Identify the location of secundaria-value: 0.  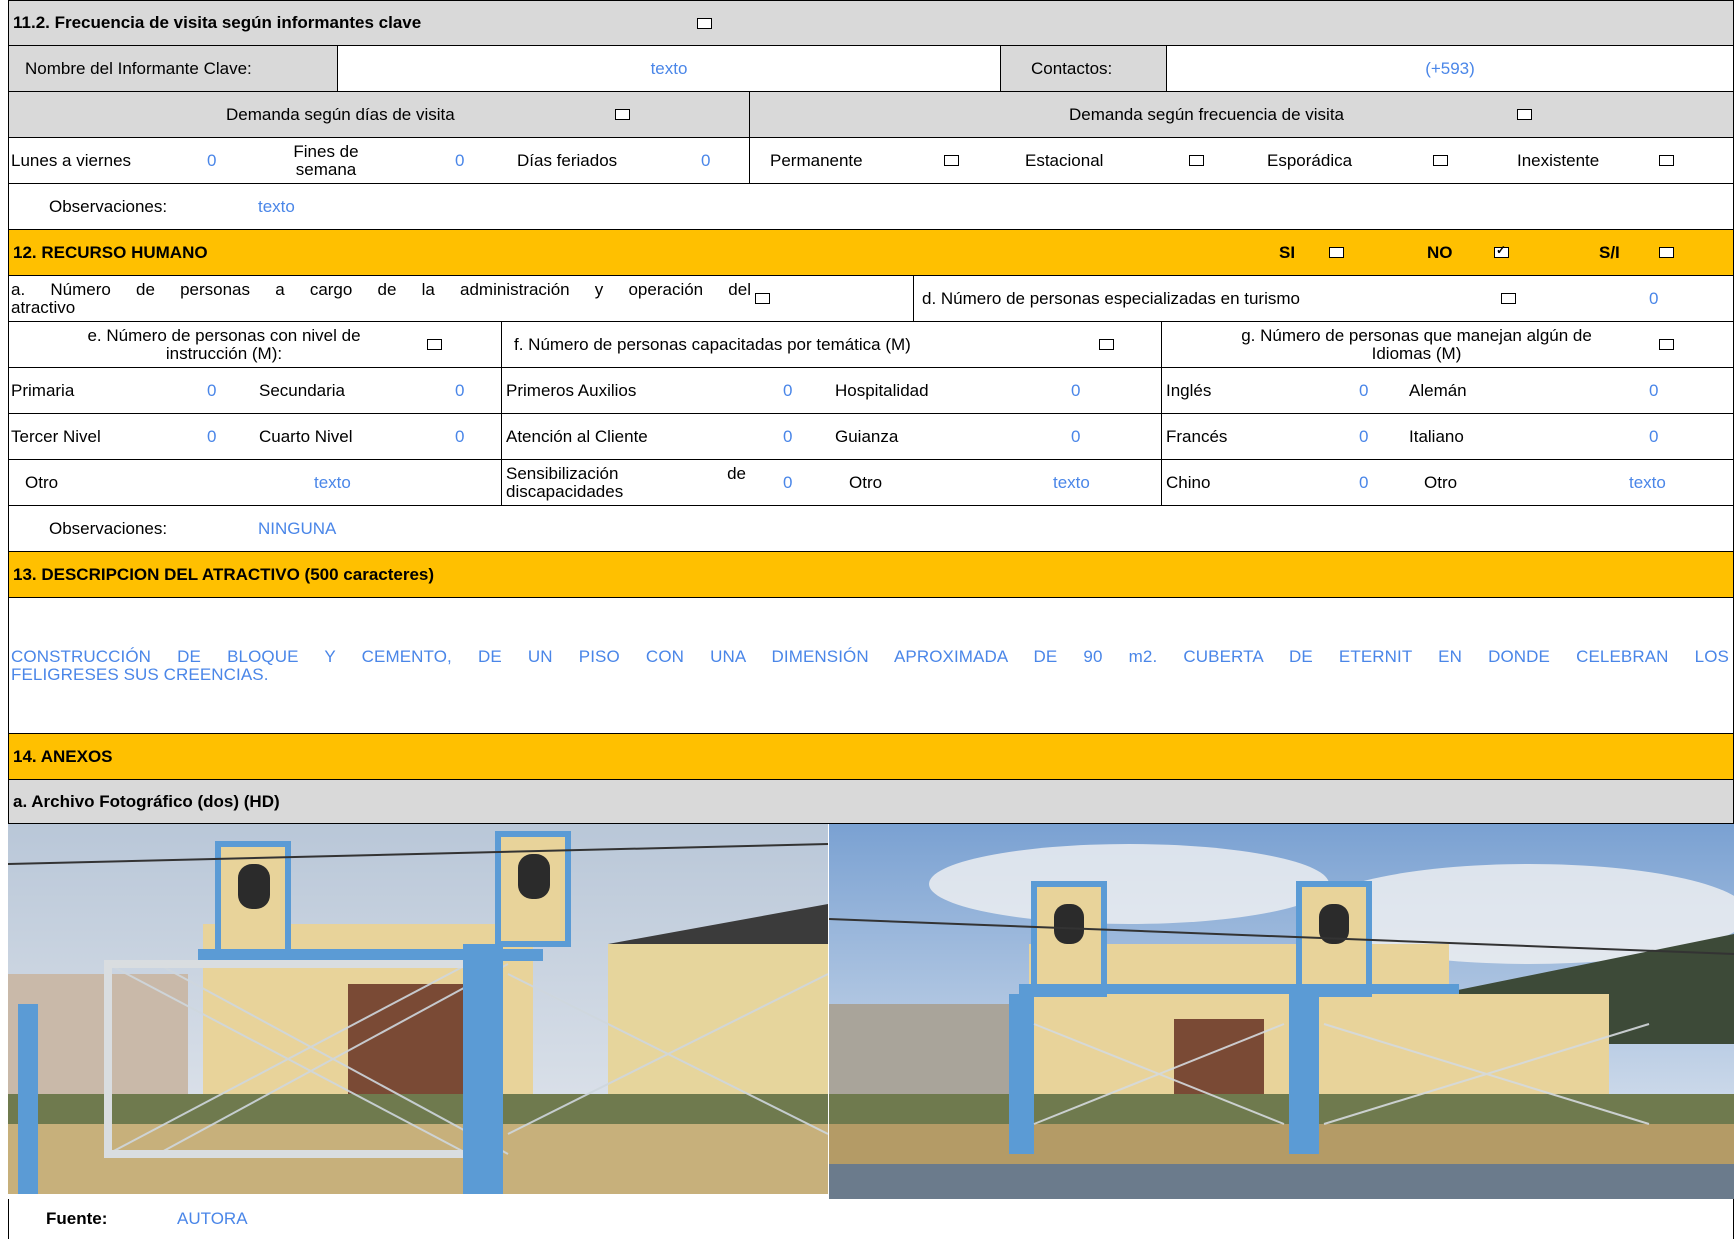
(465, 390).